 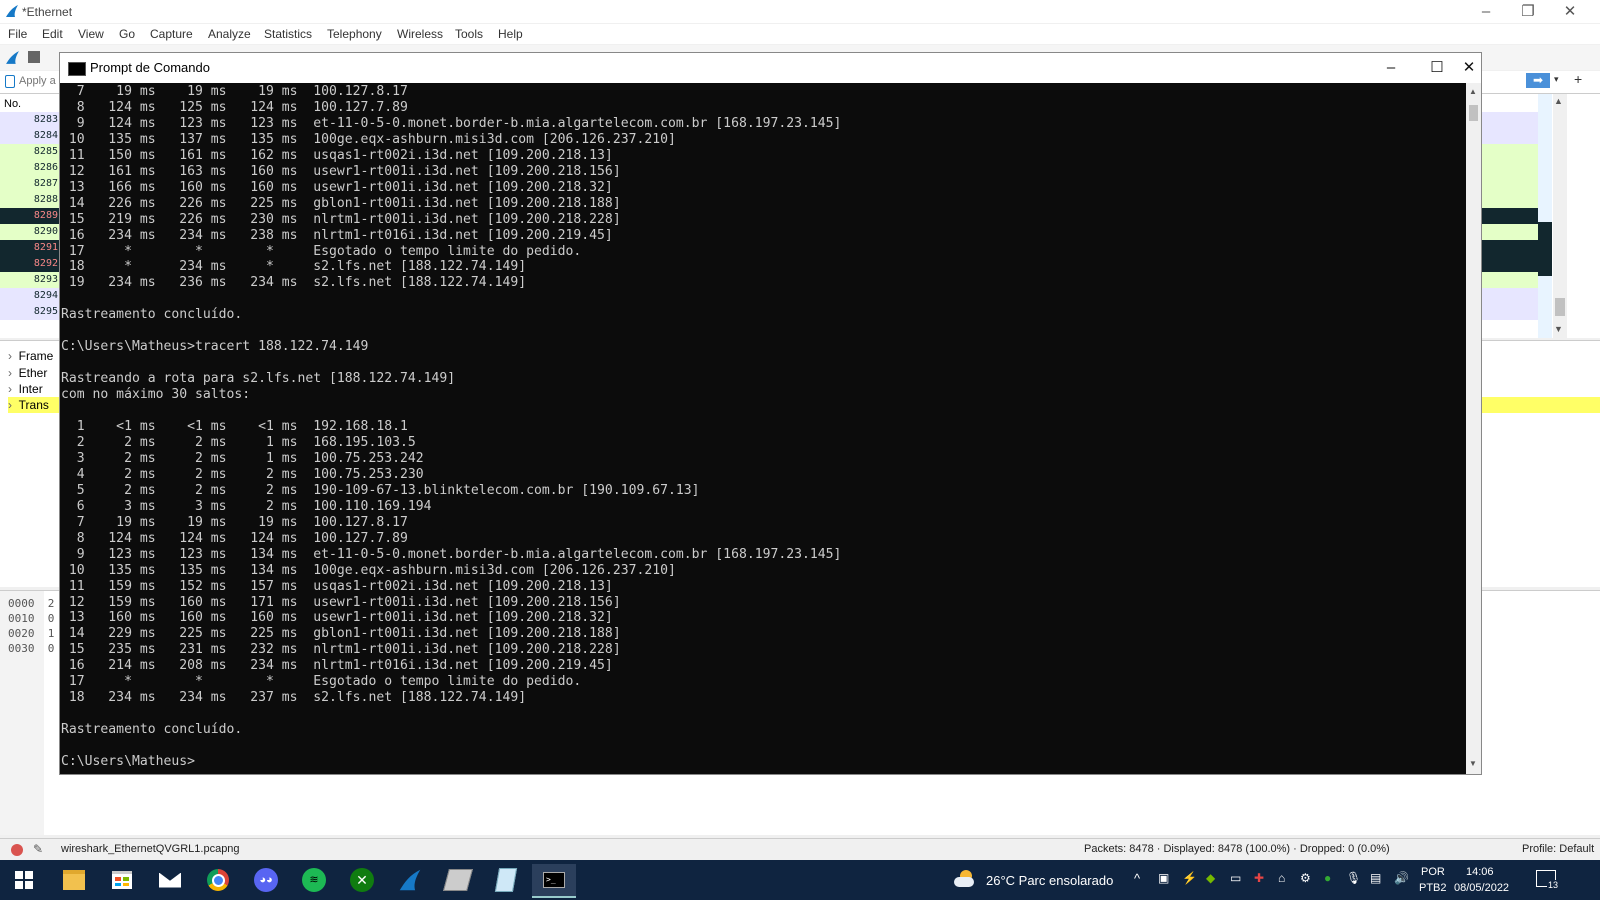 What do you see at coordinates (1578, 79) in the screenshot?
I see `add-filter-button: +` at bounding box center [1578, 79].